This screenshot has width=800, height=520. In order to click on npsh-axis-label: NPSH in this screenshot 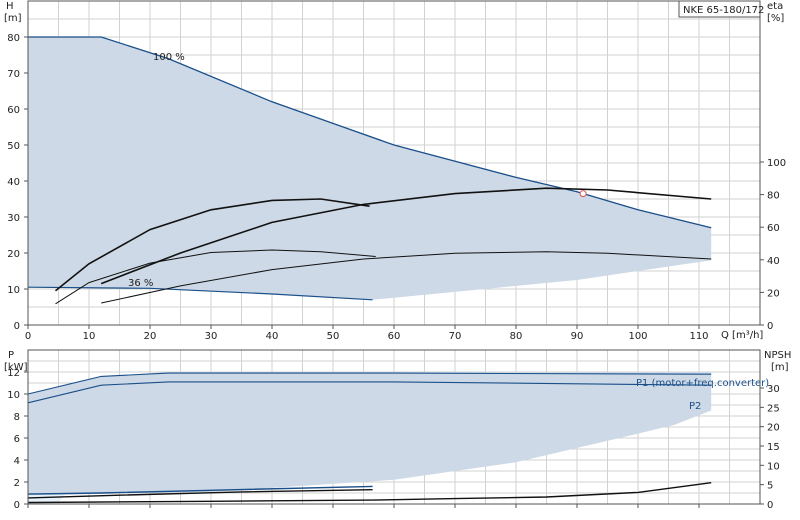, I will do `click(777, 355)`.